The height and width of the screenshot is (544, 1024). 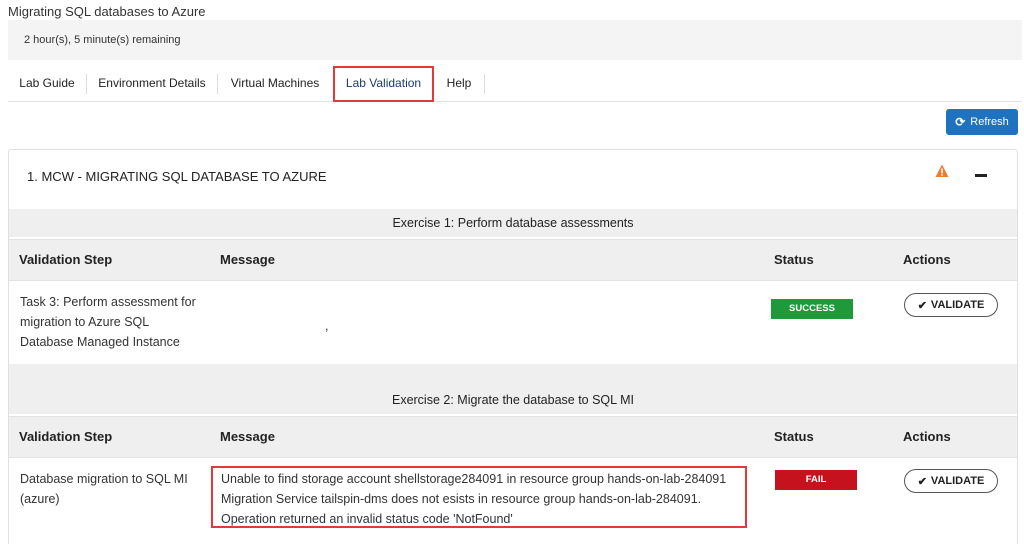 I want to click on tab-virtual-machines: Virtual Machines, so click(x=275, y=83).